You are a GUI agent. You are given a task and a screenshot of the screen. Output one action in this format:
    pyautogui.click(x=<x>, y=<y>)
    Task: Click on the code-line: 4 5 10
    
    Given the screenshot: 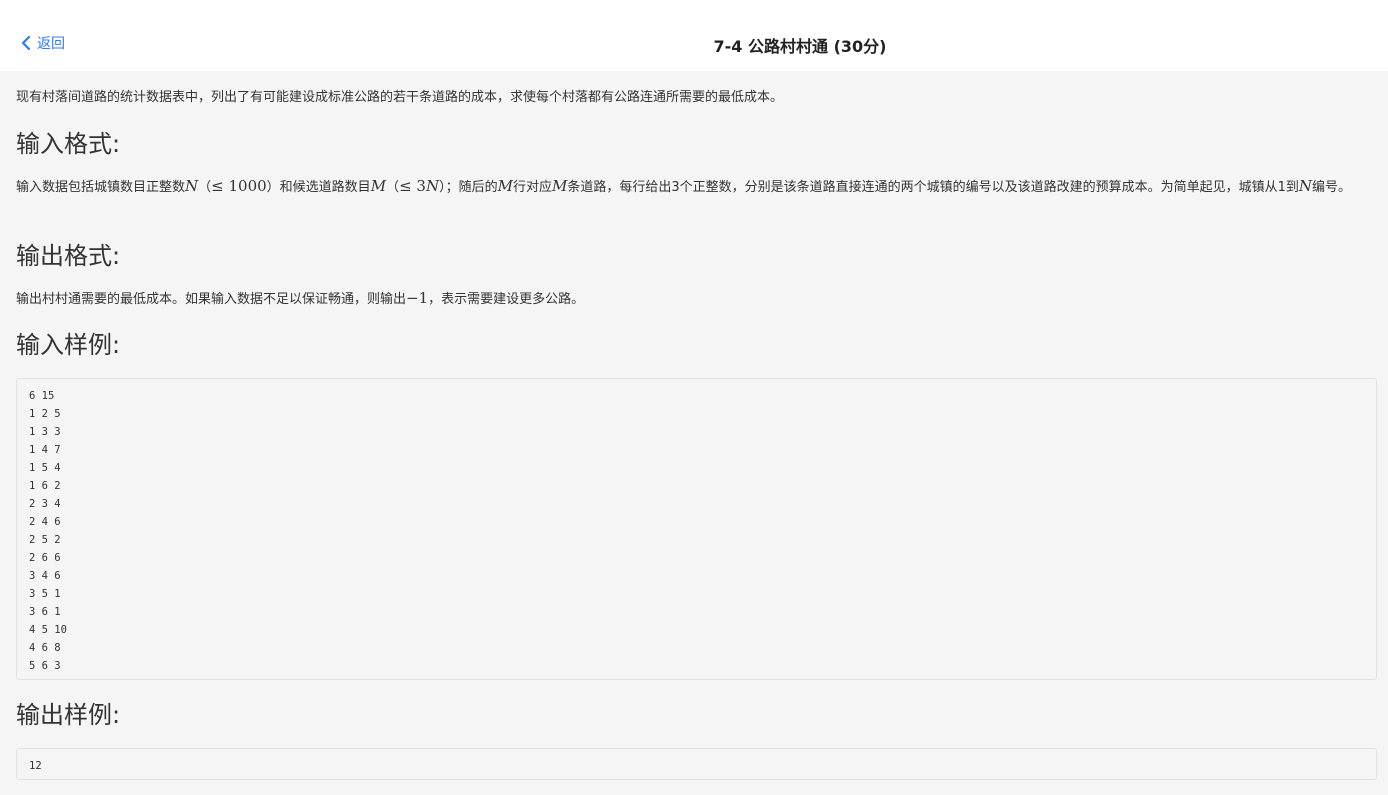 What is the action you would take?
    pyautogui.click(x=48, y=630)
    